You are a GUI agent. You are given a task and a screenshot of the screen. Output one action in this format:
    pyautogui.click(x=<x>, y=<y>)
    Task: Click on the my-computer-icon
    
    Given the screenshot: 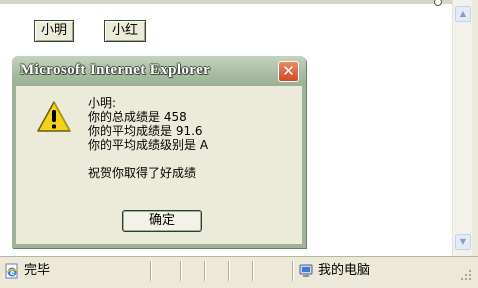 What is the action you would take?
    pyautogui.click(x=306, y=270)
    